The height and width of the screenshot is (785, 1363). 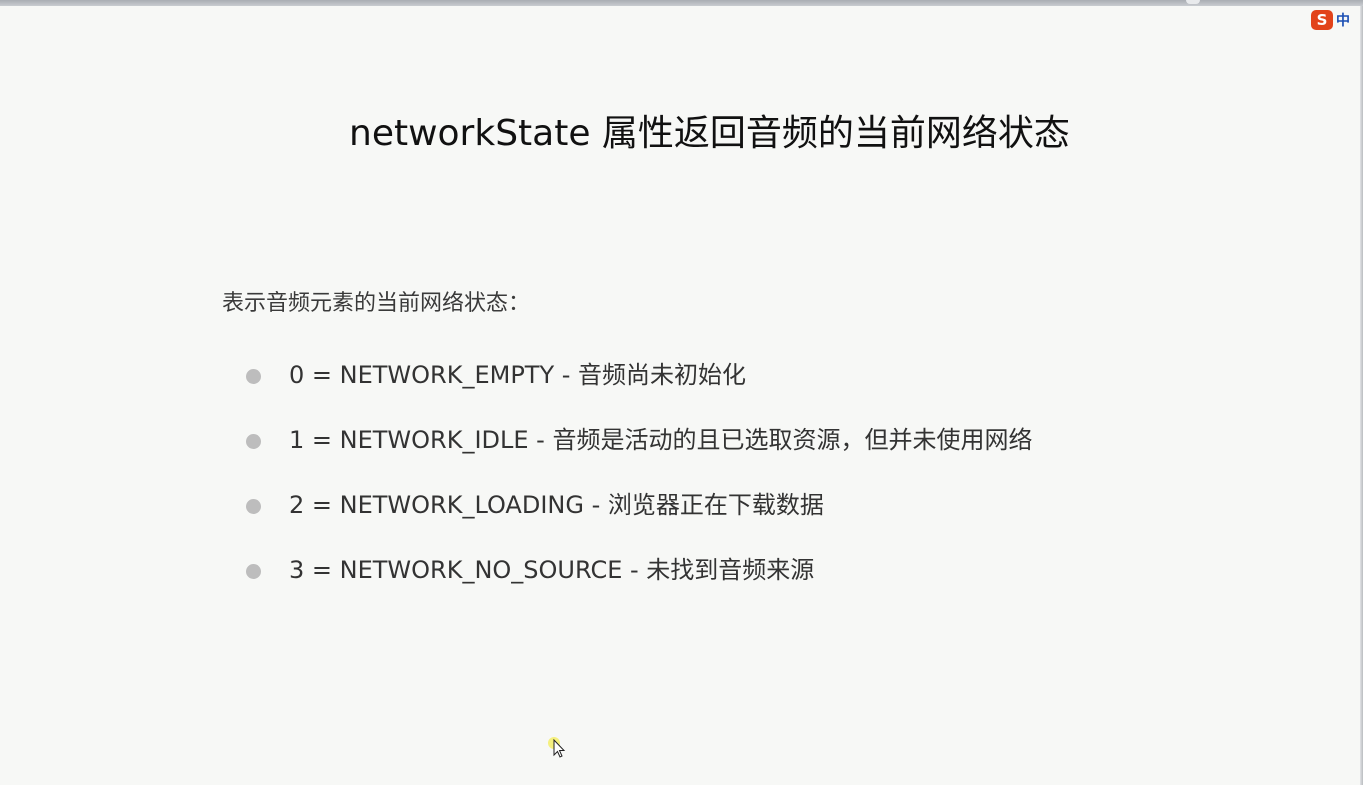 I want to click on list-item-text: 3 = NETWORK_NO_SOURCE - 未找到音频来源, so click(x=552, y=570).